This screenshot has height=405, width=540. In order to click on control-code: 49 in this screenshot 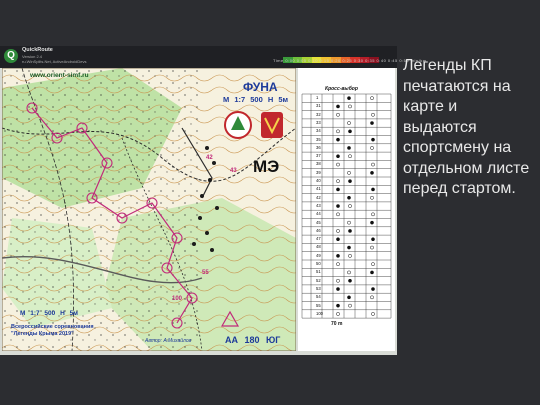, I will do `click(318, 255)`.